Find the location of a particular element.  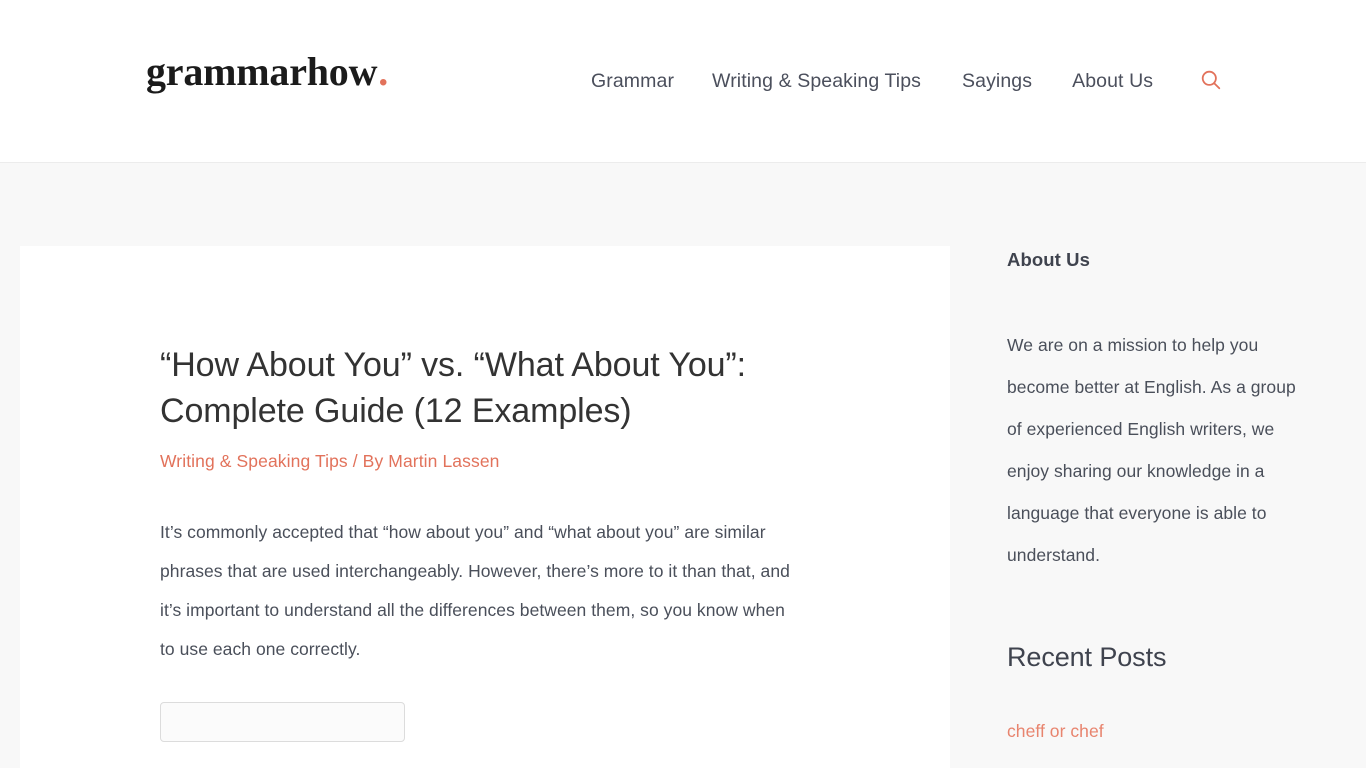

list-item: cheff or chef is located at coordinates (1159, 732).